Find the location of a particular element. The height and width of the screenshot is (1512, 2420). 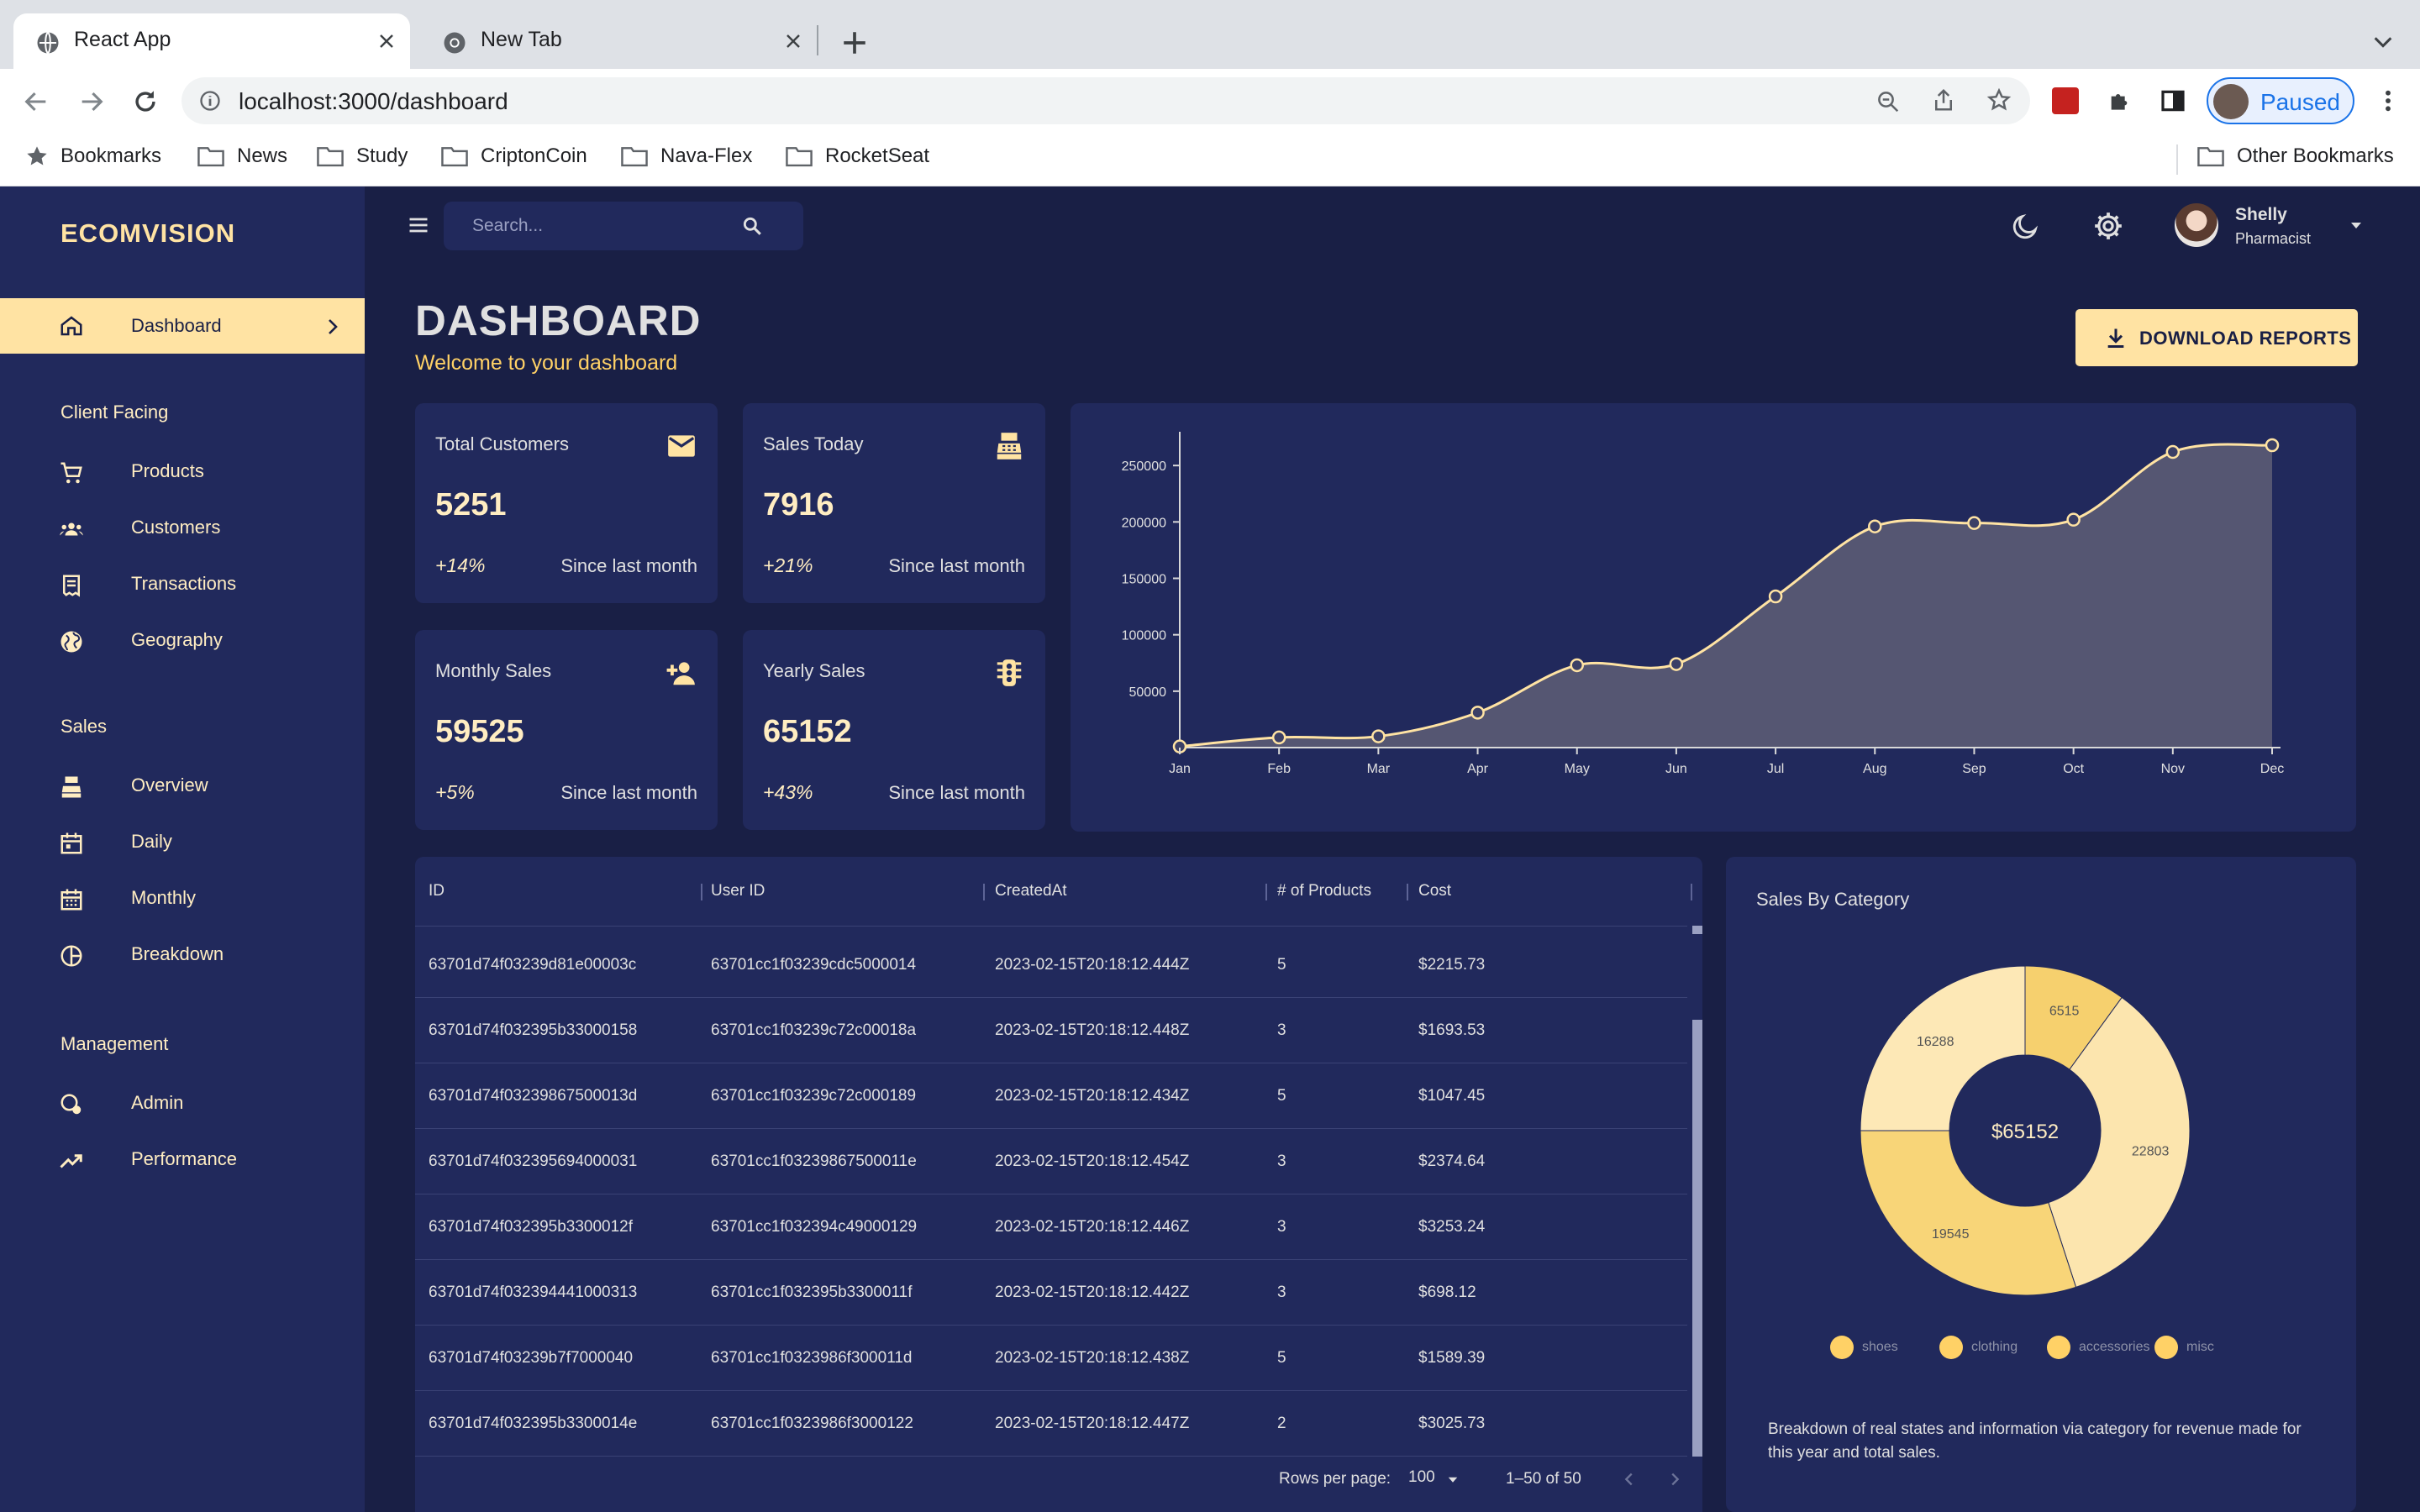

column-header-id: ID is located at coordinates (437, 891).